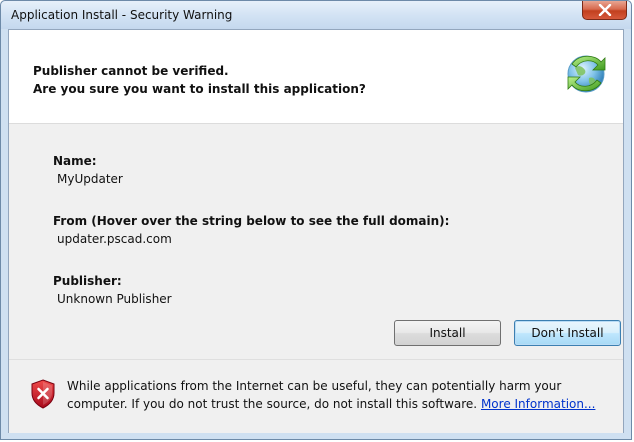 Image resolution: width=634 pixels, height=442 pixels. I want to click on title-bar: Application Install - Security Warning, so click(316, 15).